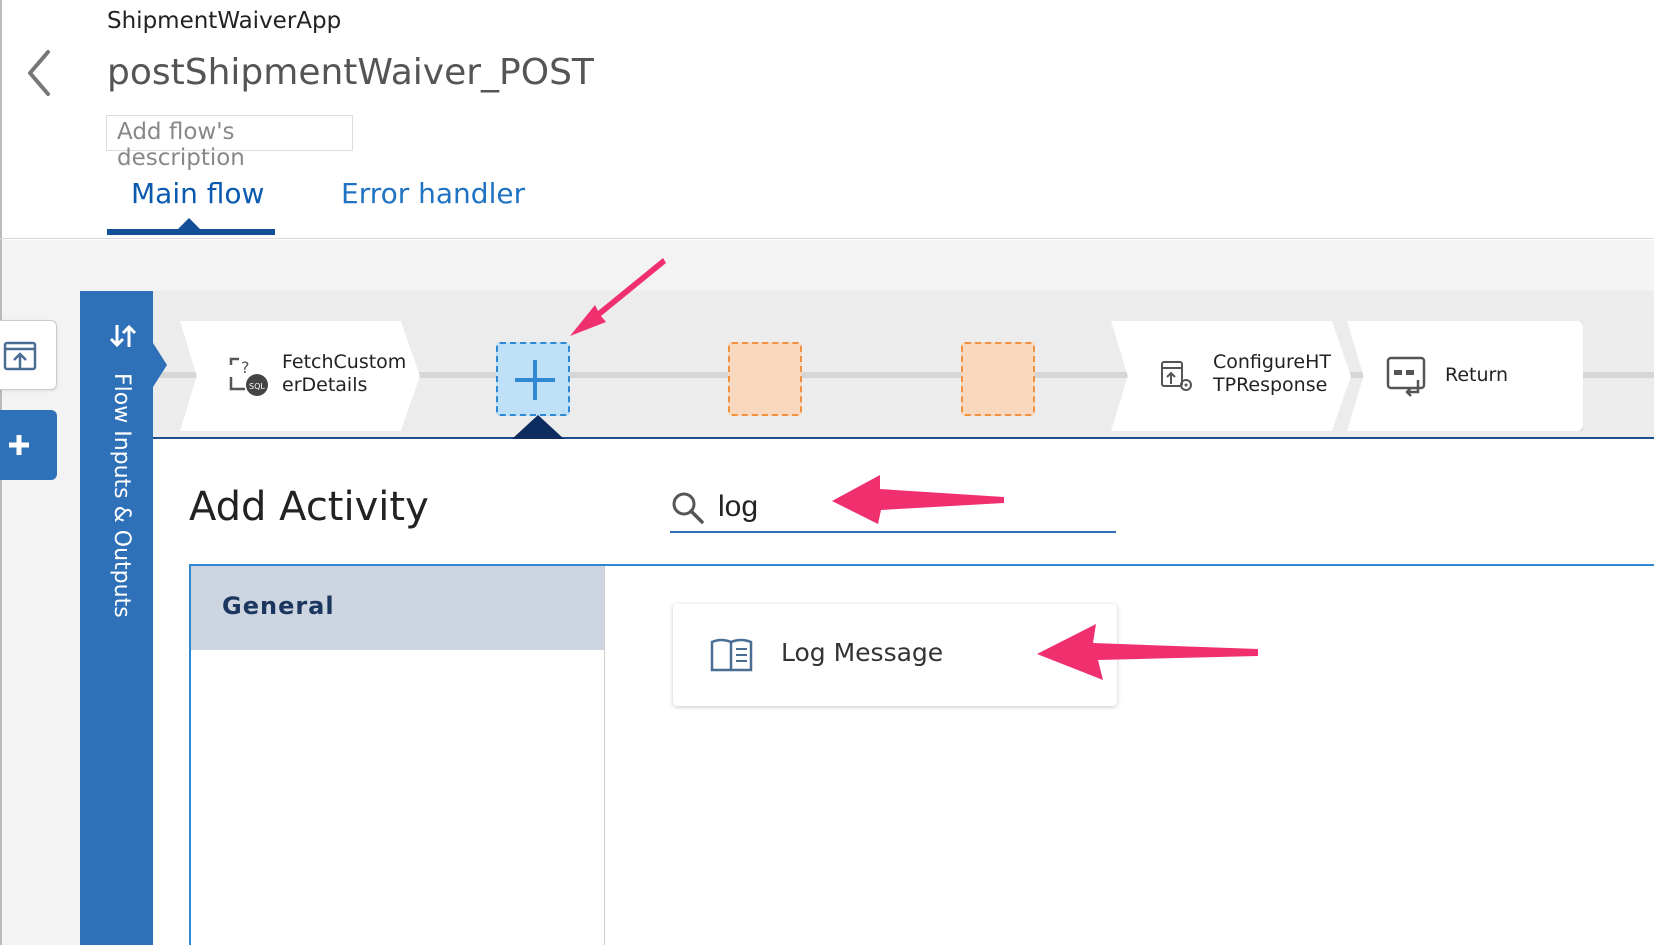 Image resolution: width=1654 pixels, height=945 pixels. Describe the element at coordinates (688, 508) in the screenshot. I see `search-icon` at that location.